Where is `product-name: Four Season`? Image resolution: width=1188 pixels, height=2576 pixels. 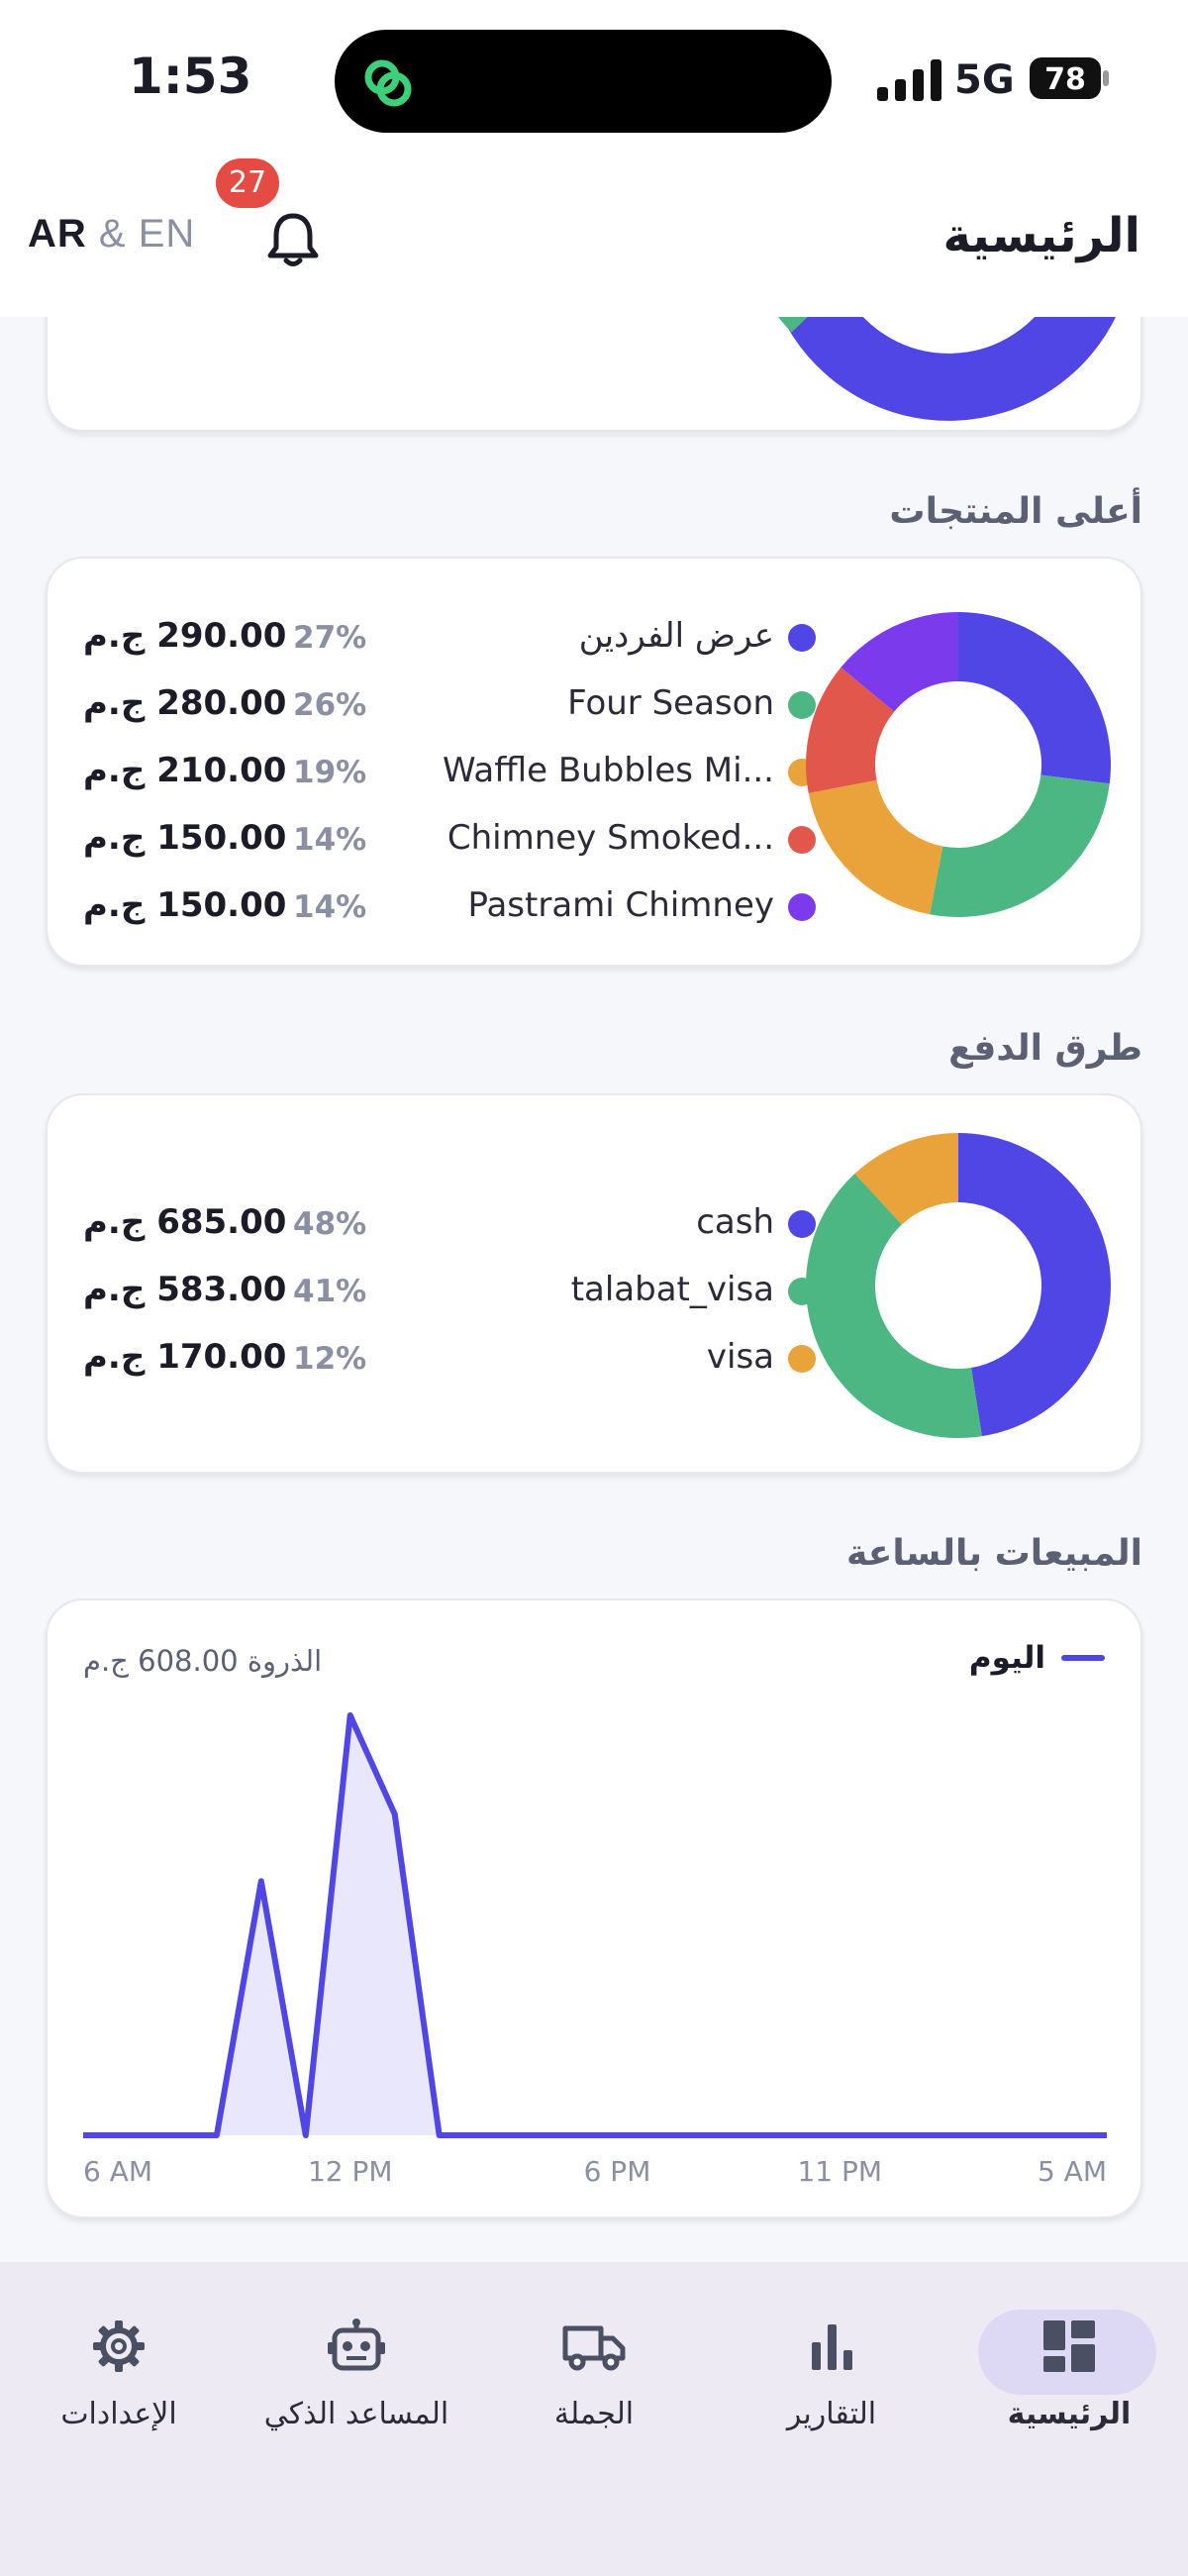
product-name: Four Season is located at coordinates (671, 703).